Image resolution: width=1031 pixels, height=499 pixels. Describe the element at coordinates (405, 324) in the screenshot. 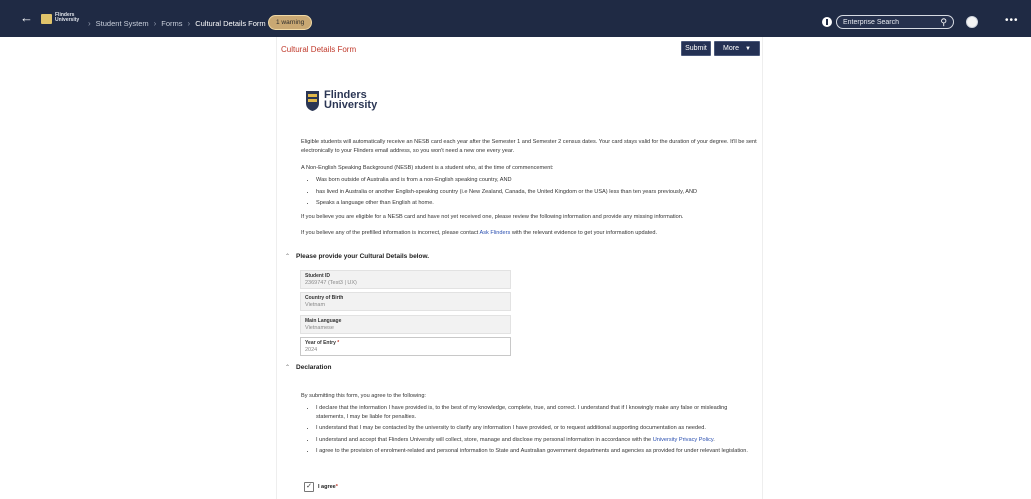

I see `main-language-field: Main Language Vietnamese` at that location.